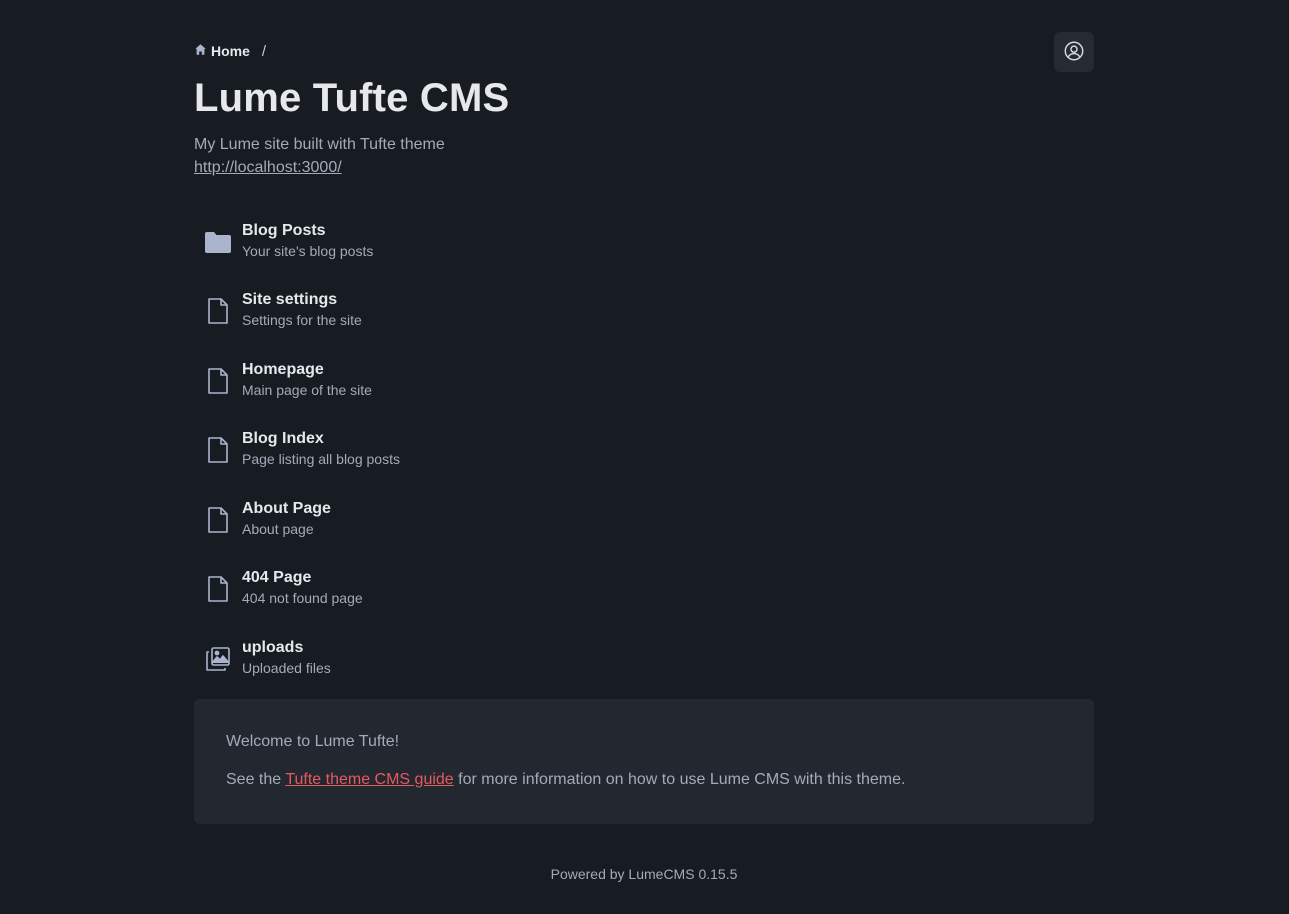 The height and width of the screenshot is (914, 1289). What do you see at coordinates (284, 230) in the screenshot?
I see `collection-label: Blog Posts` at bounding box center [284, 230].